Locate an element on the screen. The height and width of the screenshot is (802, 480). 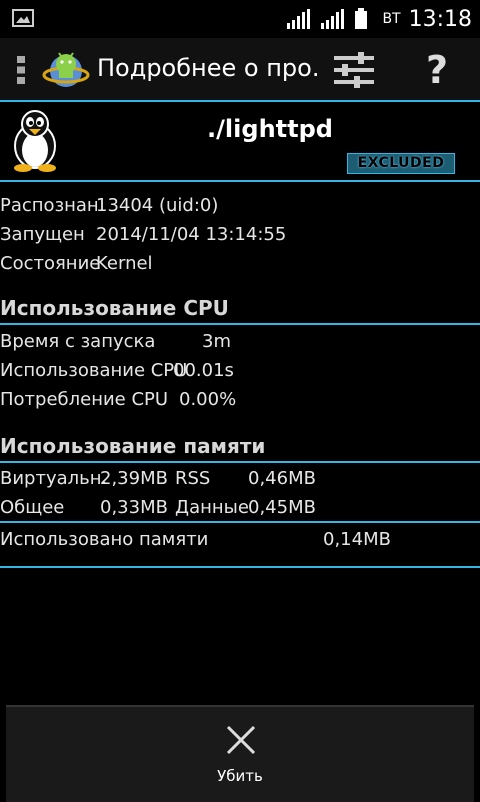
info-row-started: Запущен 2014/11/04 13:14:55 is located at coordinates (143, 235).